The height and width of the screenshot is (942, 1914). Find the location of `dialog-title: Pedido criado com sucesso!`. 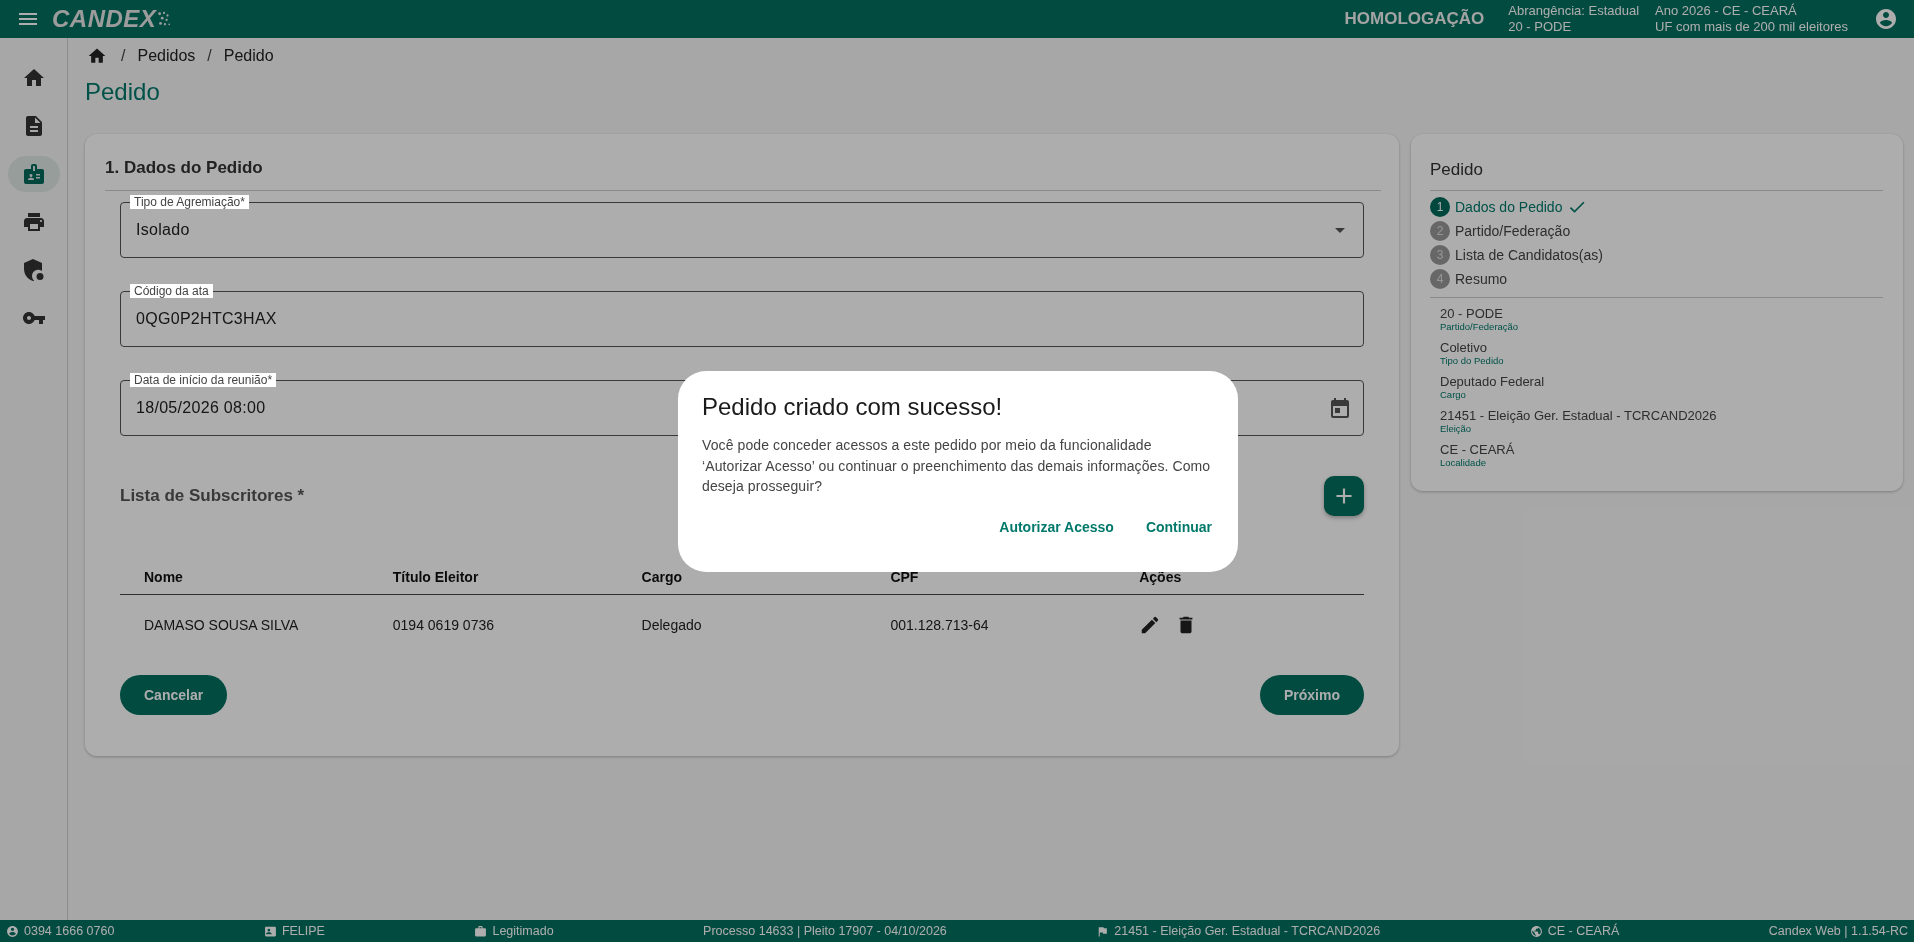

dialog-title: Pedido criado com sucesso! is located at coordinates (853, 407).